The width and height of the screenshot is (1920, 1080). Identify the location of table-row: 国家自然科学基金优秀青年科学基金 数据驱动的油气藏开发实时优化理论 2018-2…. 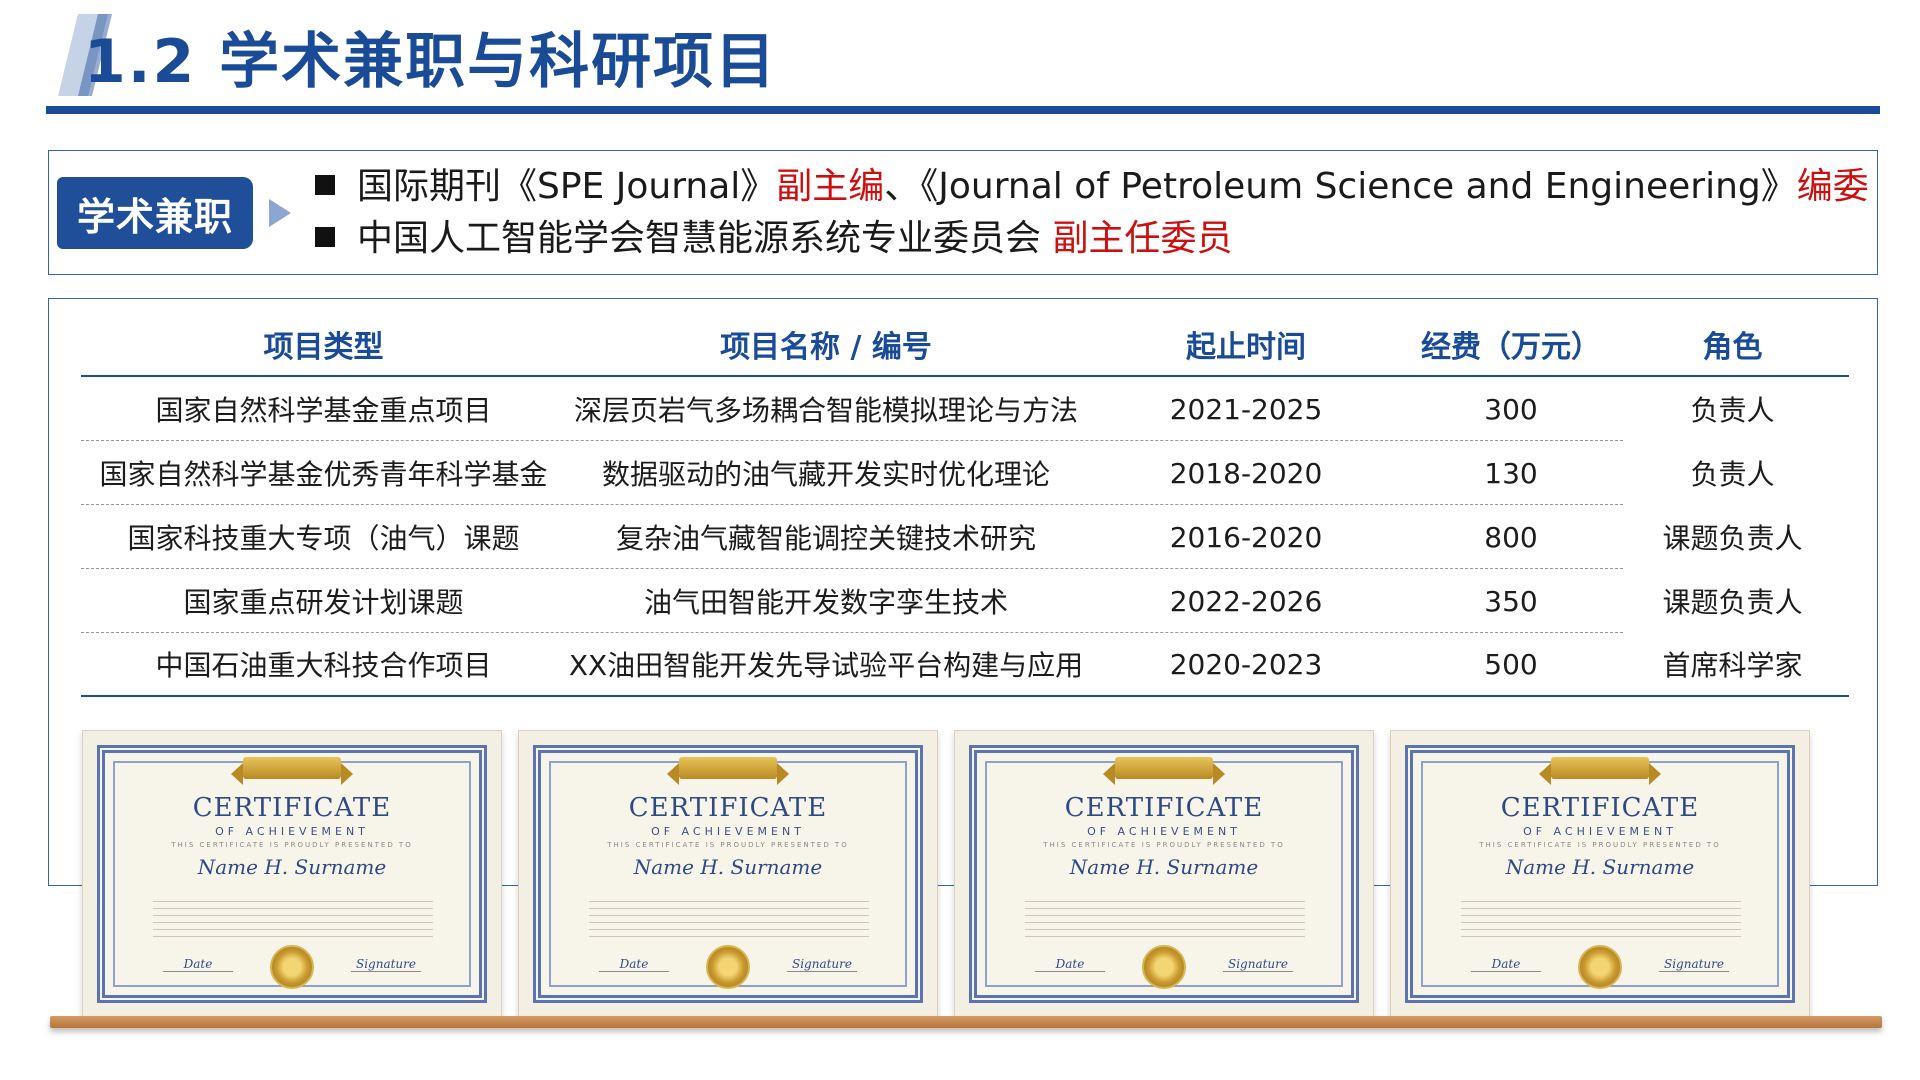
(965, 473).